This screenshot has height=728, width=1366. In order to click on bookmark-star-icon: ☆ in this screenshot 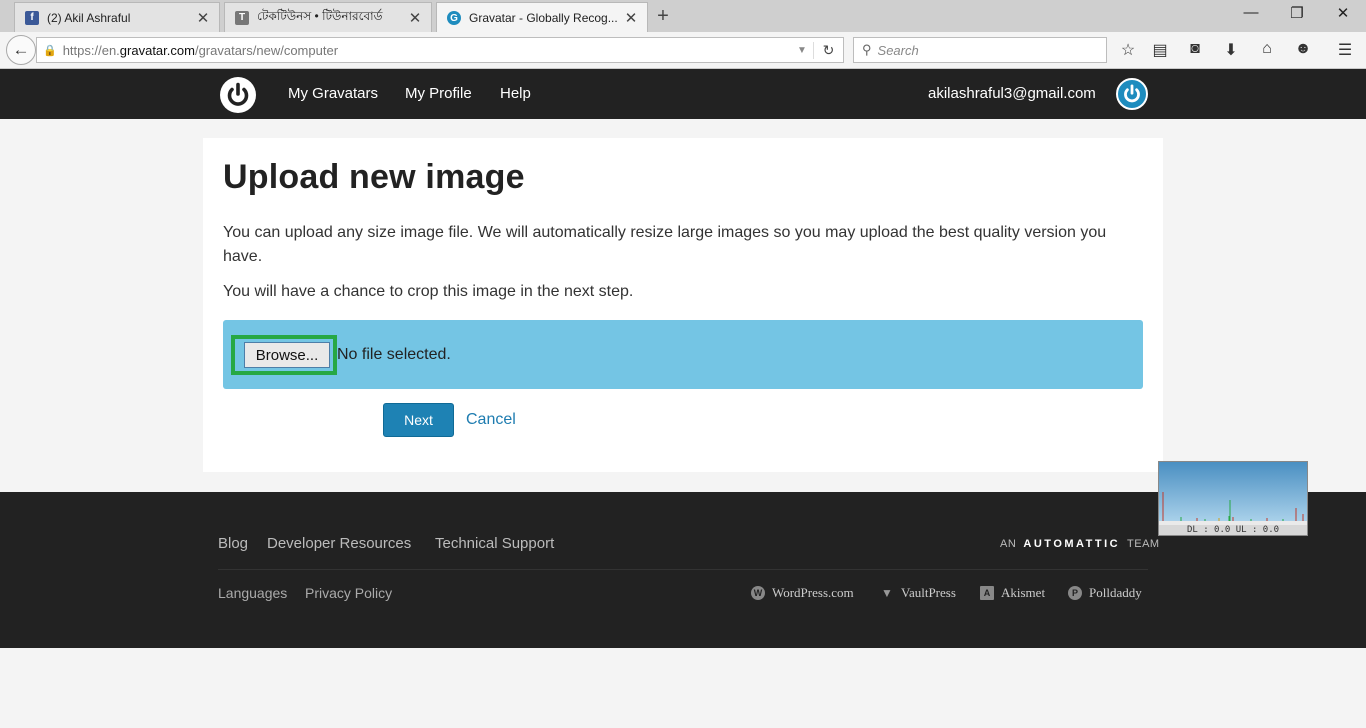, I will do `click(1128, 50)`.